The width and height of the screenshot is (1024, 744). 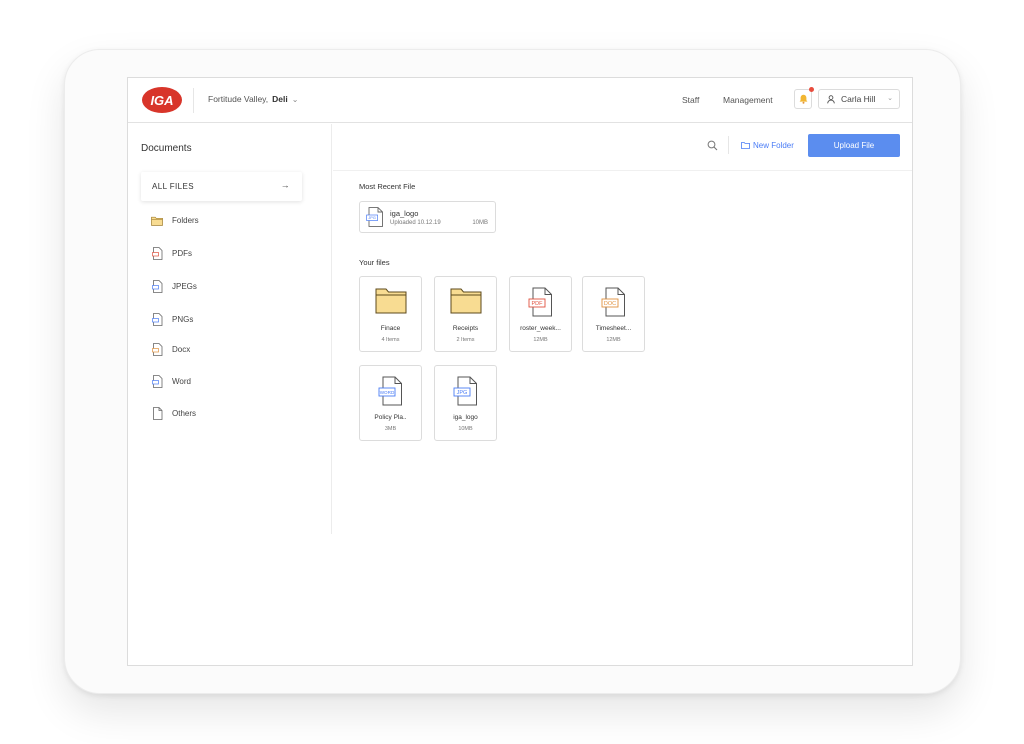 What do you see at coordinates (184, 286) in the screenshot?
I see `sidebar-item-label: JPEGs` at bounding box center [184, 286].